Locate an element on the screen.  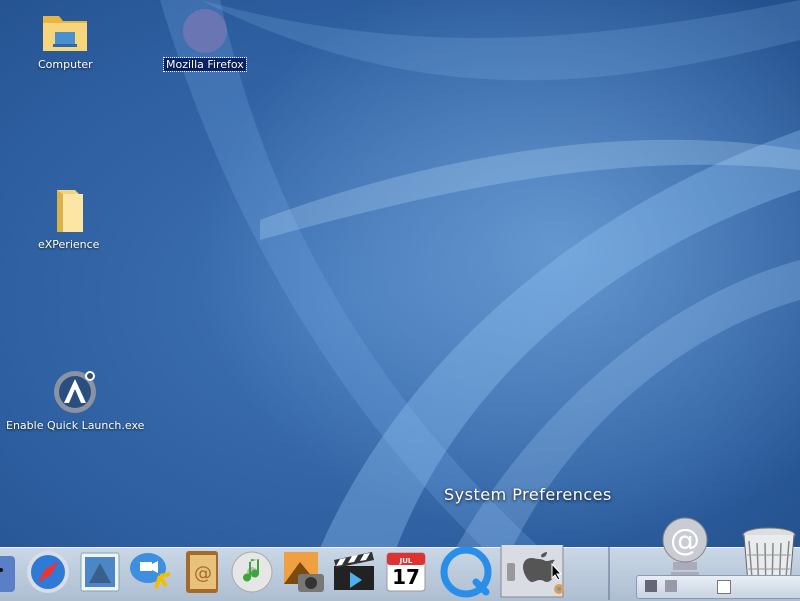
desktop-icon-experience: eXPerience is located at coordinates (68, 218).